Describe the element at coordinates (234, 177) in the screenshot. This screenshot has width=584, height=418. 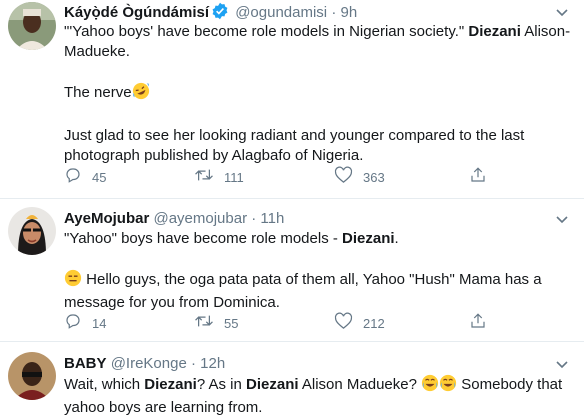
I see `retweet-count: 111` at that location.